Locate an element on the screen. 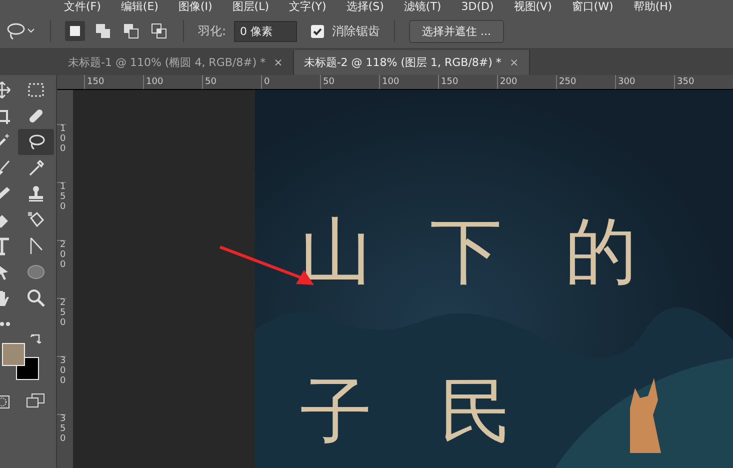 The width and height of the screenshot is (733, 468). color-swatches-drawing is located at coordinates (21, 362).